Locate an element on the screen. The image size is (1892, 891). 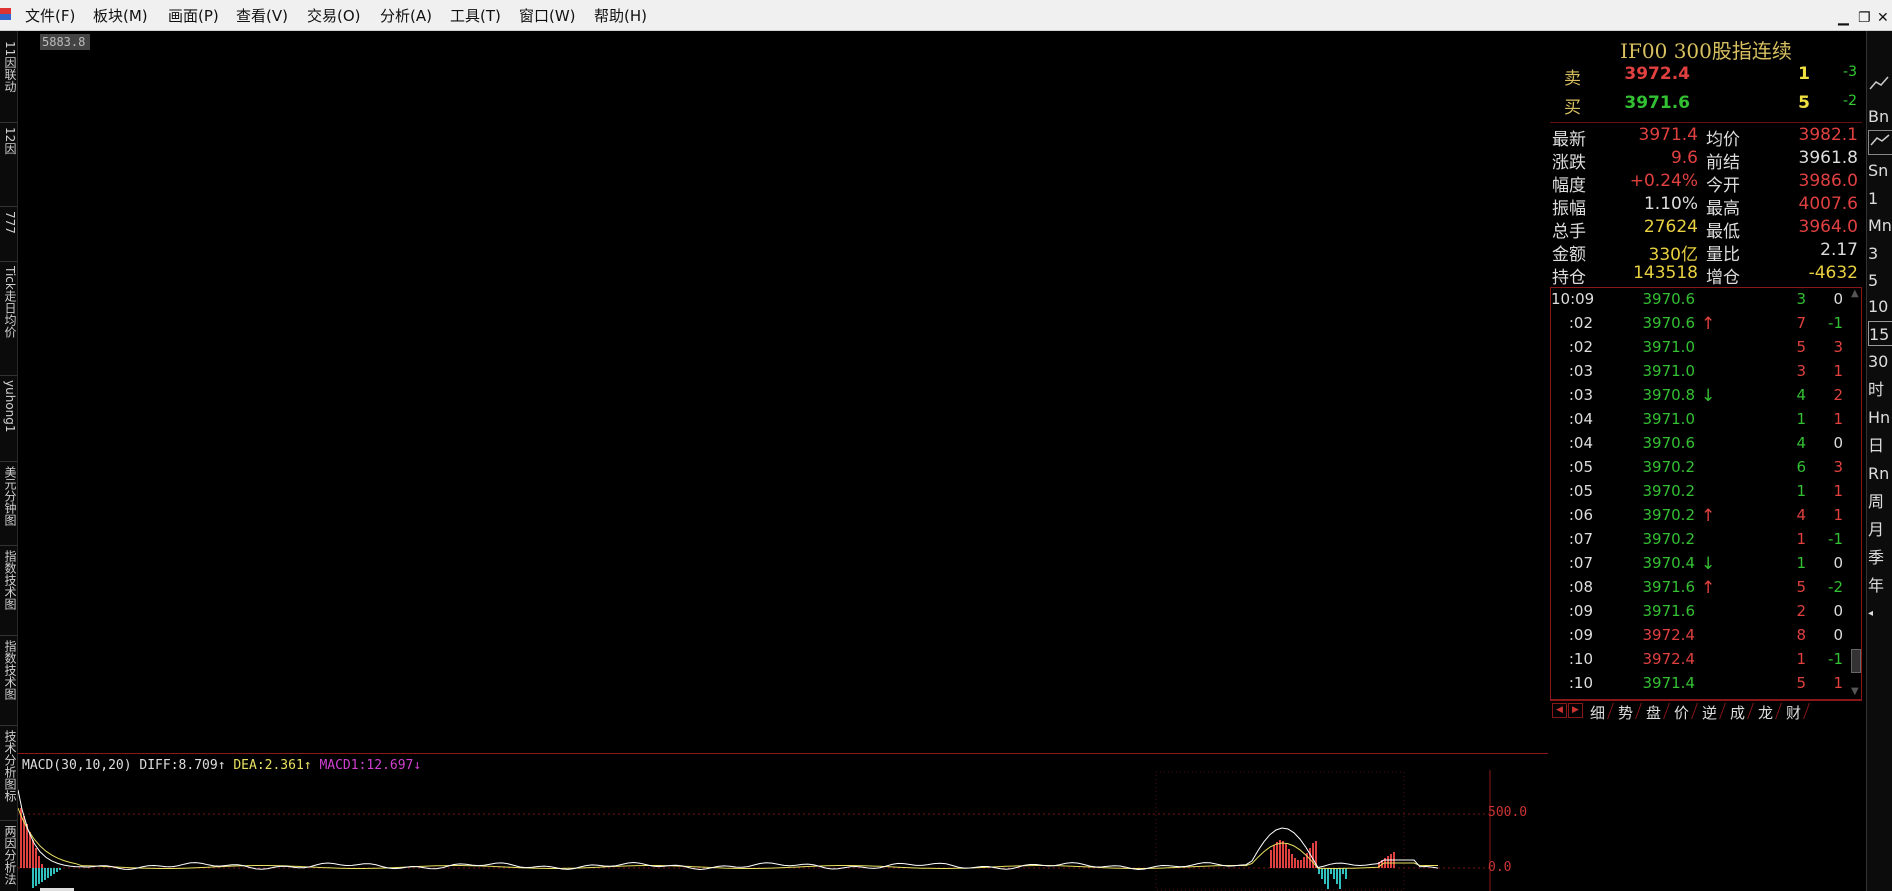
menu-item-6: 工具(T) is located at coordinates (475, 15).